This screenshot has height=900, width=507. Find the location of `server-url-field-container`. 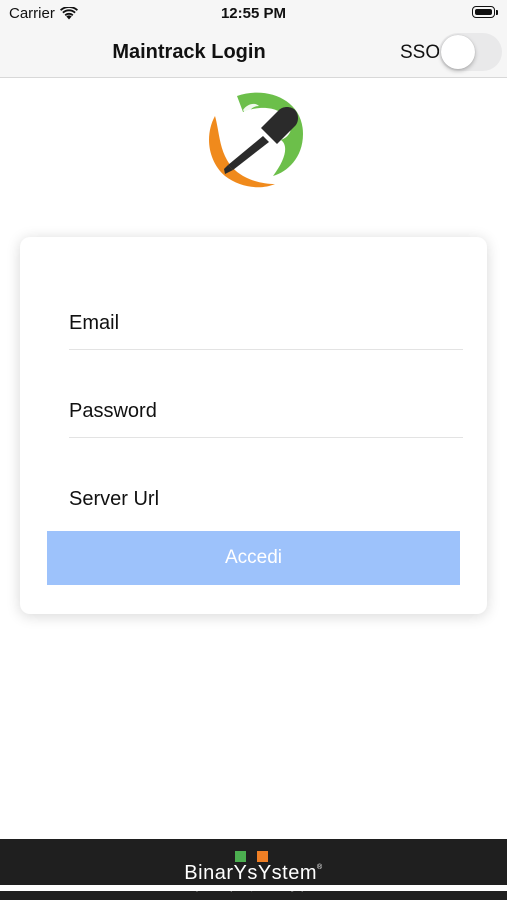

server-url-field-container is located at coordinates (266, 499).